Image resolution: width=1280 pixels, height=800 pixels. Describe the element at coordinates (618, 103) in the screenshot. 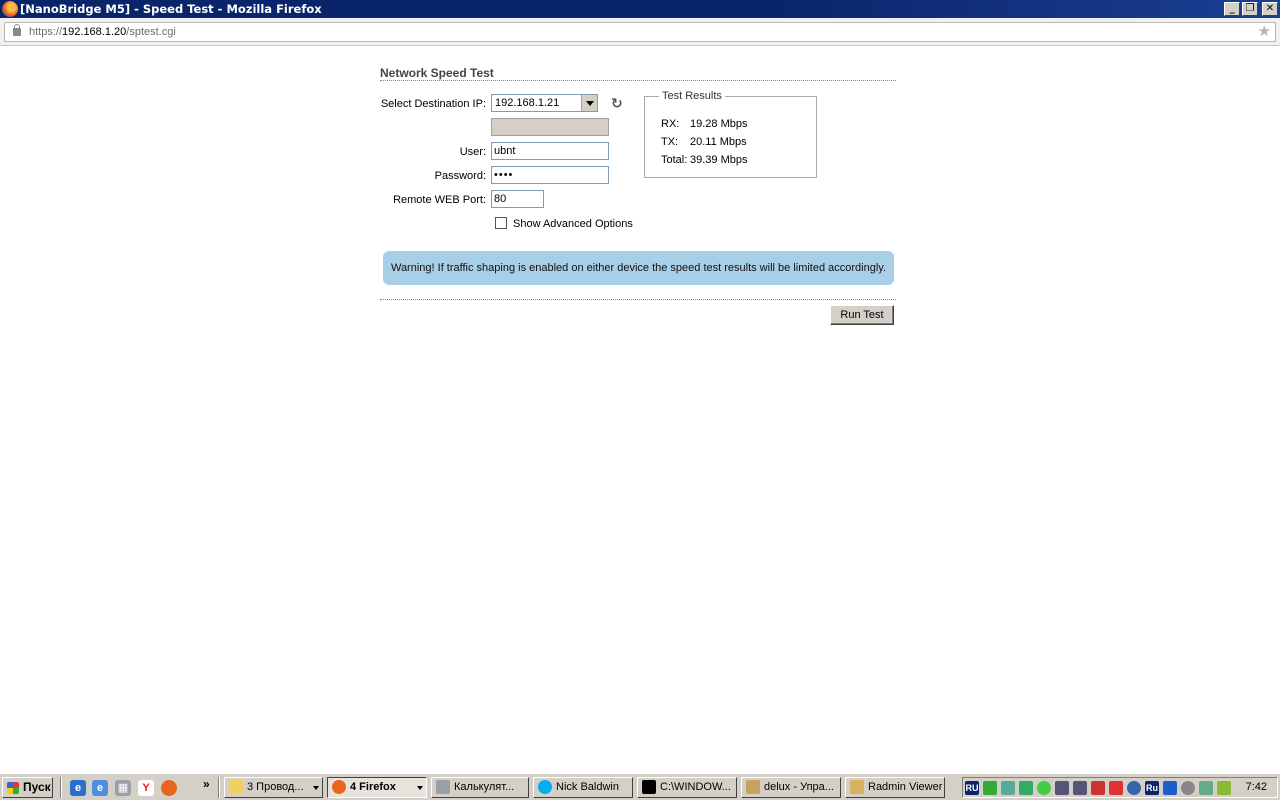

I see `refresh-icon: ↻` at that location.